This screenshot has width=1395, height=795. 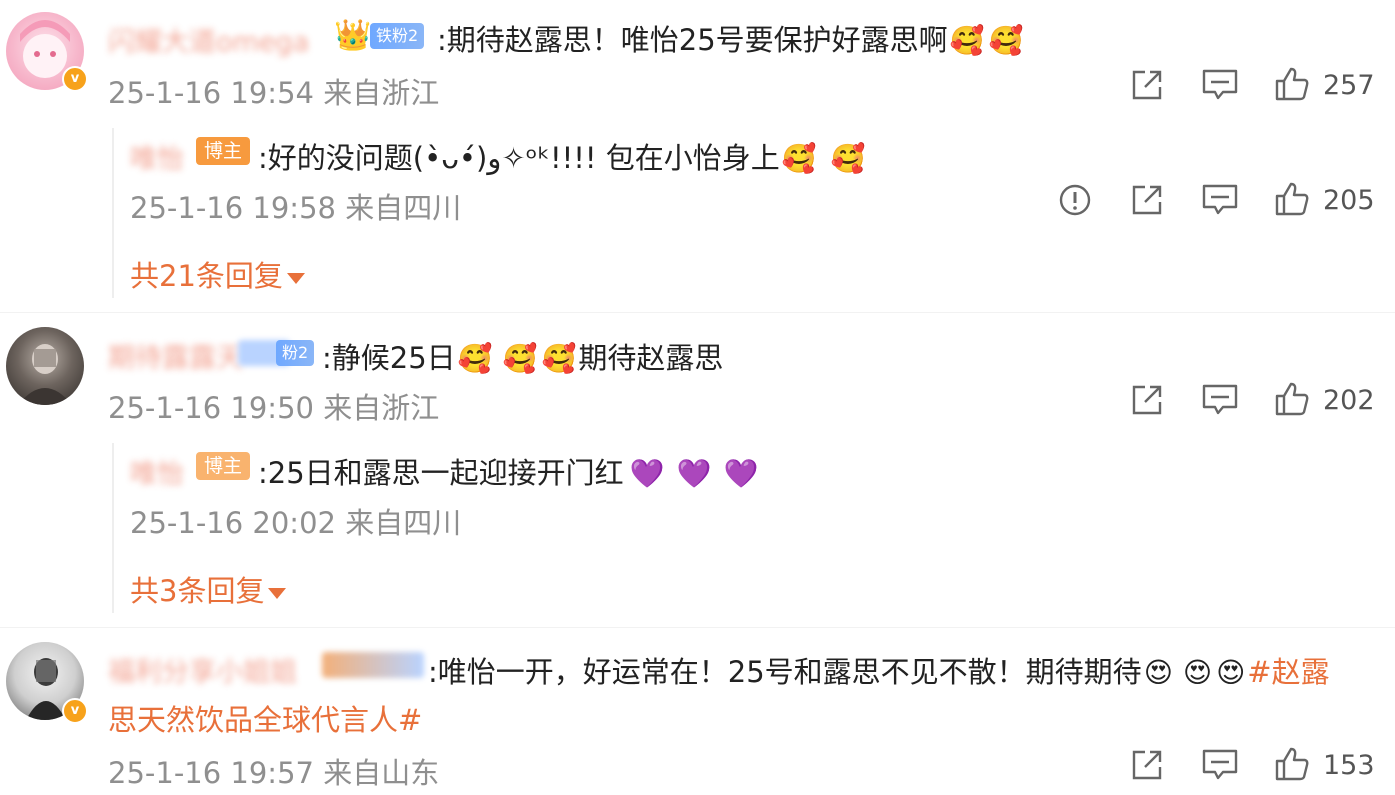 I want to click on view-more-replies: 共21条回复, so click(x=217, y=274).